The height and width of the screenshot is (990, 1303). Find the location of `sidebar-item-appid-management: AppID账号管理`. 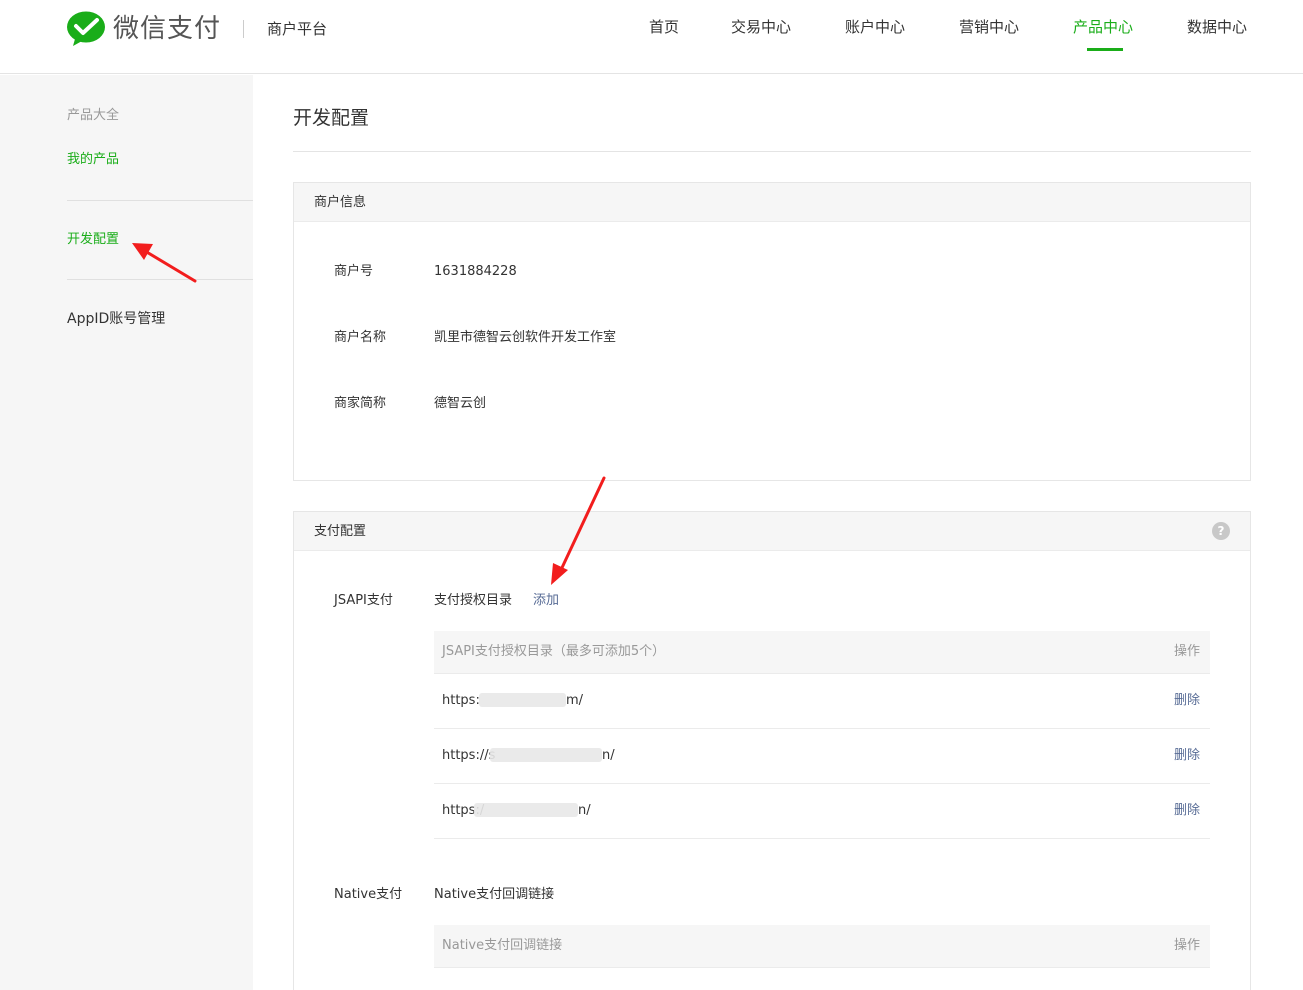

sidebar-item-appid-management: AppID账号管理 is located at coordinates (116, 319).